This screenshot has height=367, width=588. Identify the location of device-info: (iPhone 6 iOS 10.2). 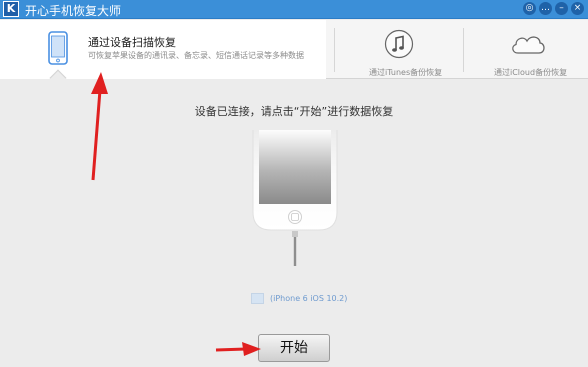
(299, 298).